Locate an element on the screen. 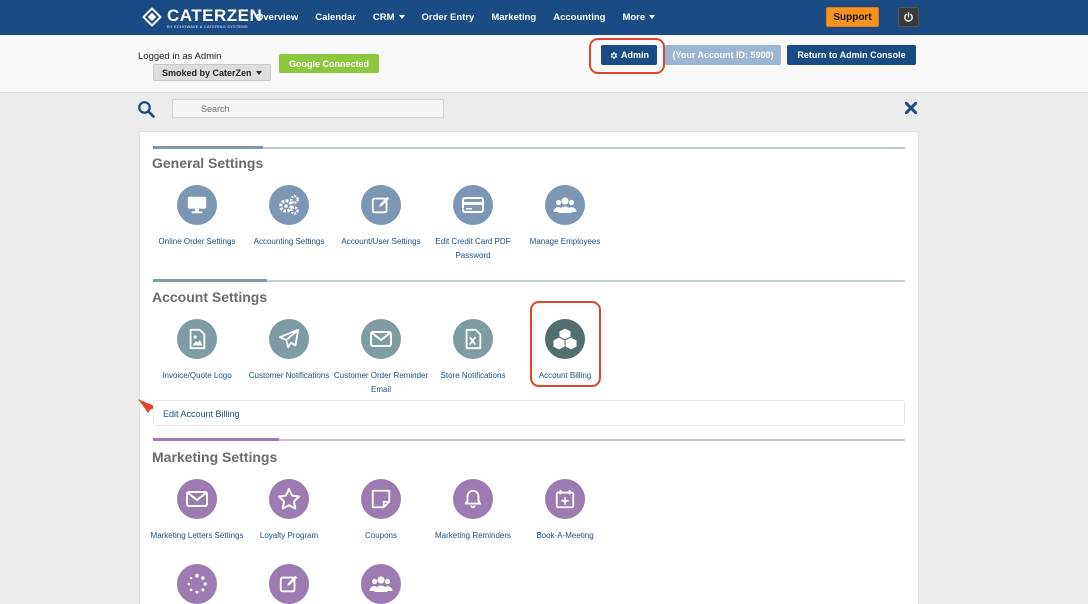  nav-calendar: Calendar is located at coordinates (335, 17).